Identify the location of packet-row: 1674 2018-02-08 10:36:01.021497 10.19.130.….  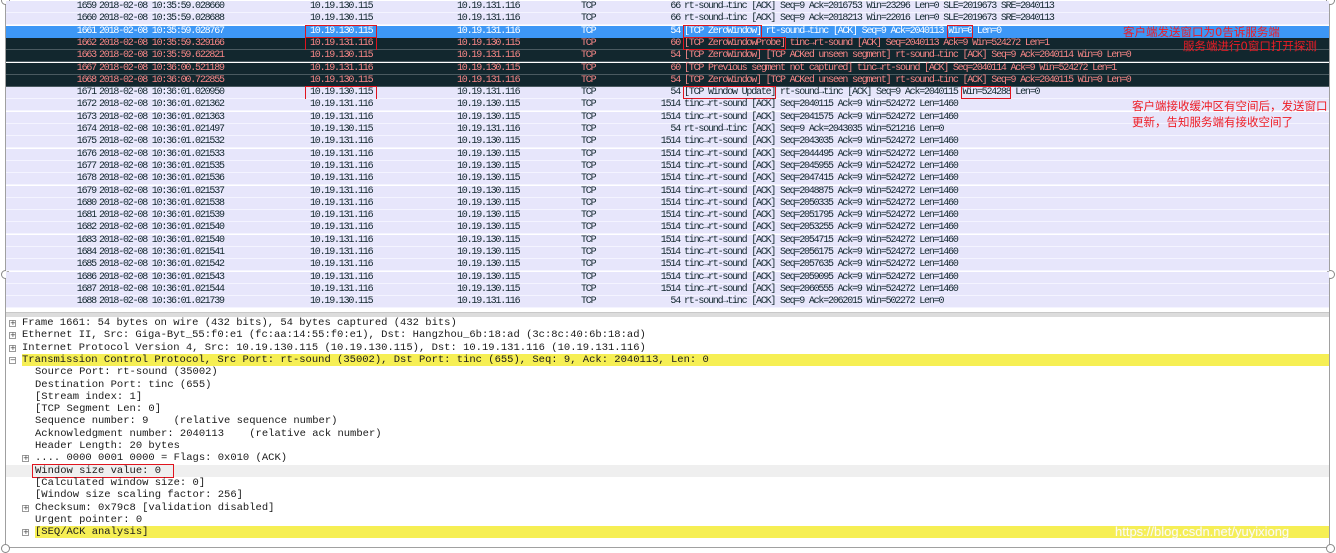
(667, 130).